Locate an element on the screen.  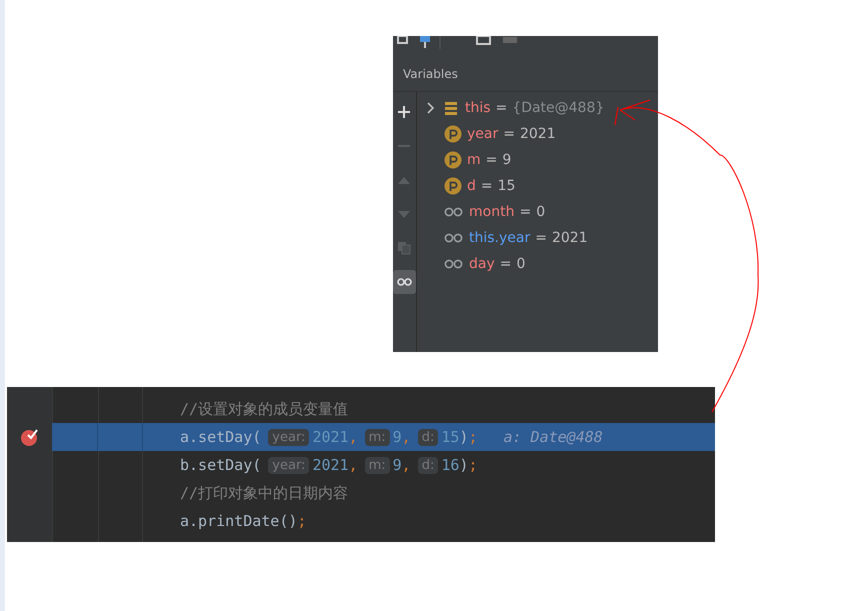
breakpoint-icon is located at coordinates (30, 437).